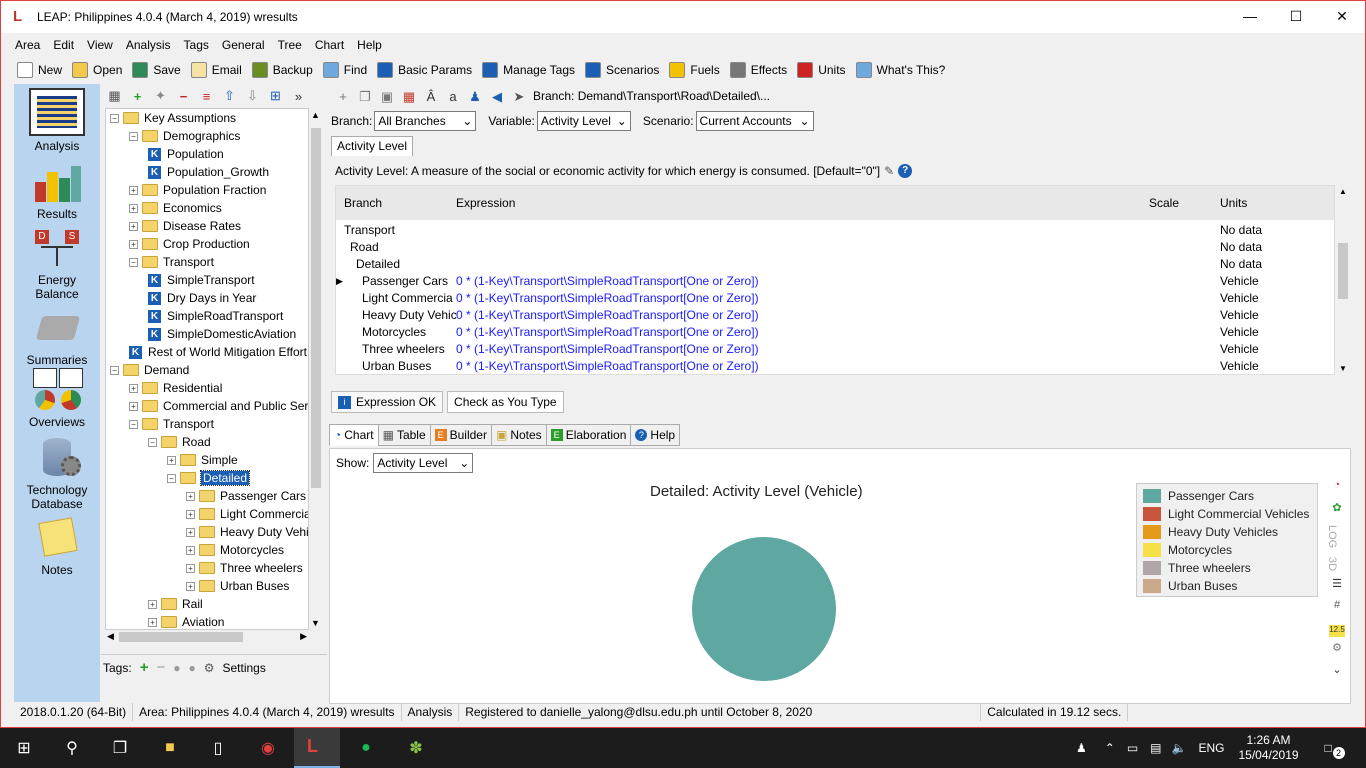  Describe the element at coordinates (764, 609) in the screenshot. I see `pie-slice-passenger-cars` at that location.